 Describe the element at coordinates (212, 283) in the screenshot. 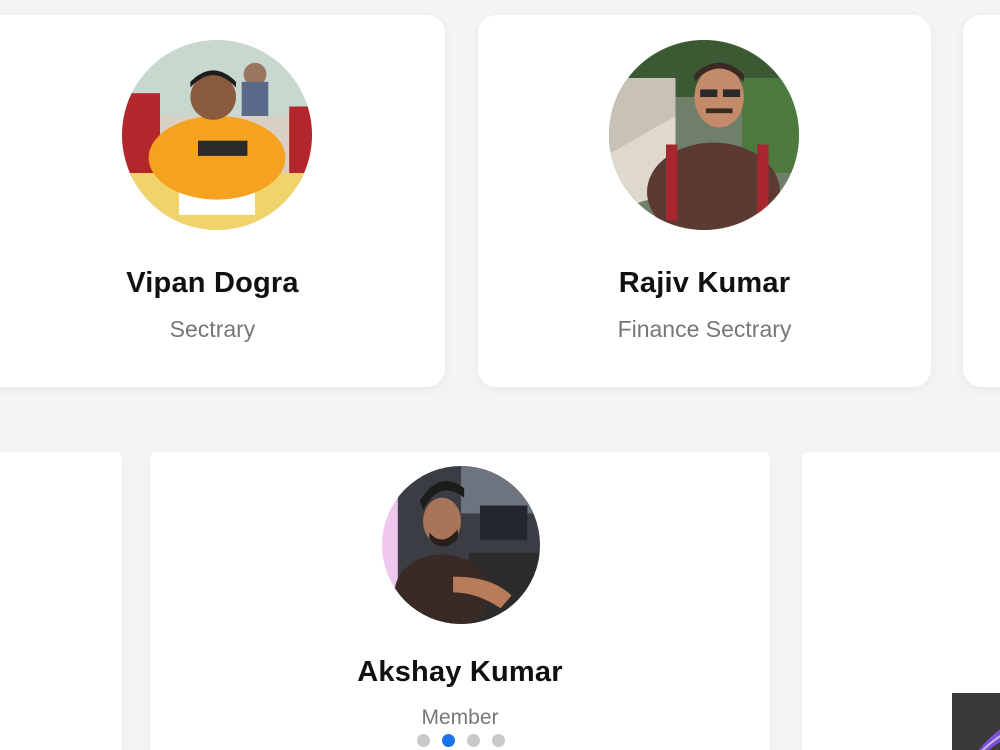

I see `member-name: Vipan Dogra` at that location.